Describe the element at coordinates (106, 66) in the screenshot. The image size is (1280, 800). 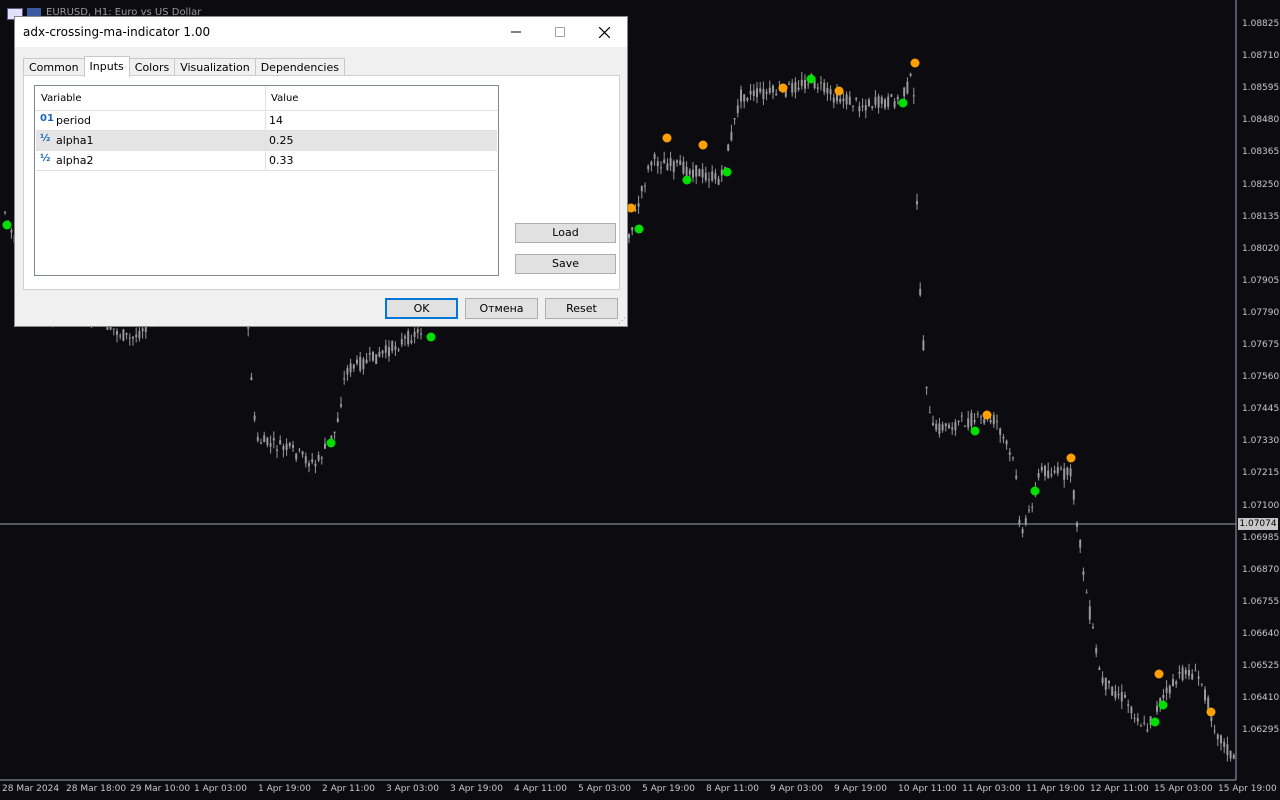
I see `tab-inputs: Inputs` at that location.